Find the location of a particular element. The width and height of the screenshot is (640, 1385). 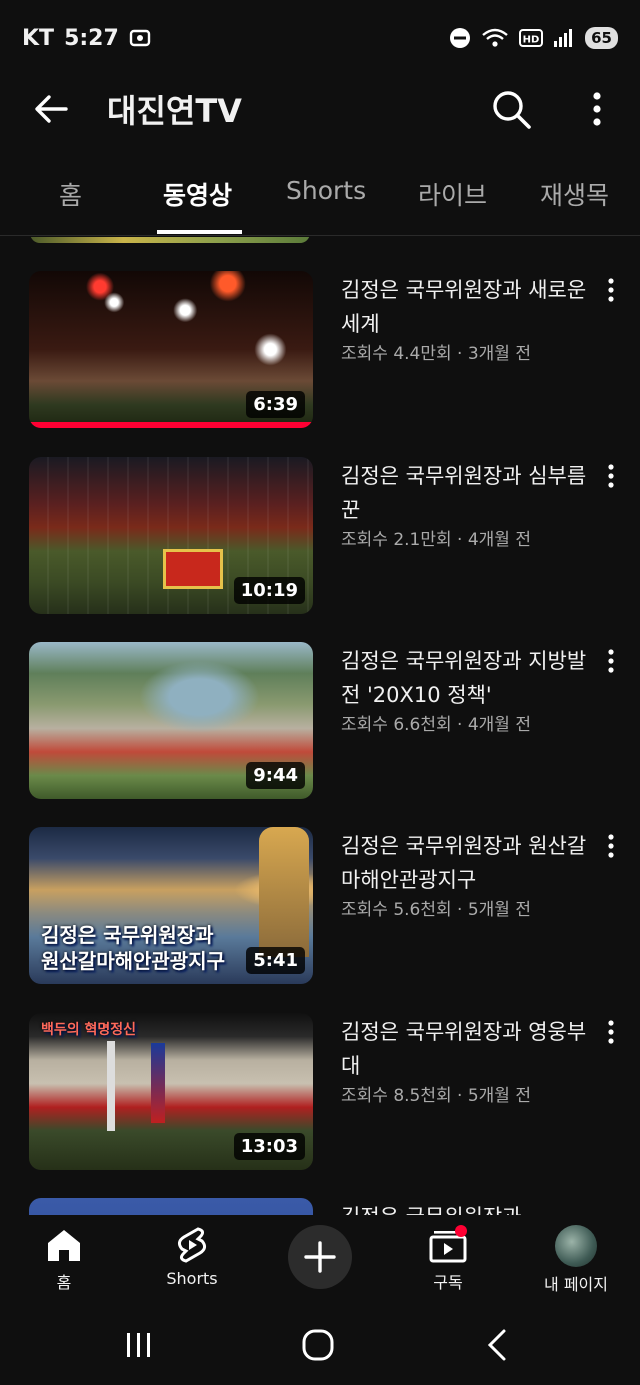

home-icon is located at coordinates (64, 1245).